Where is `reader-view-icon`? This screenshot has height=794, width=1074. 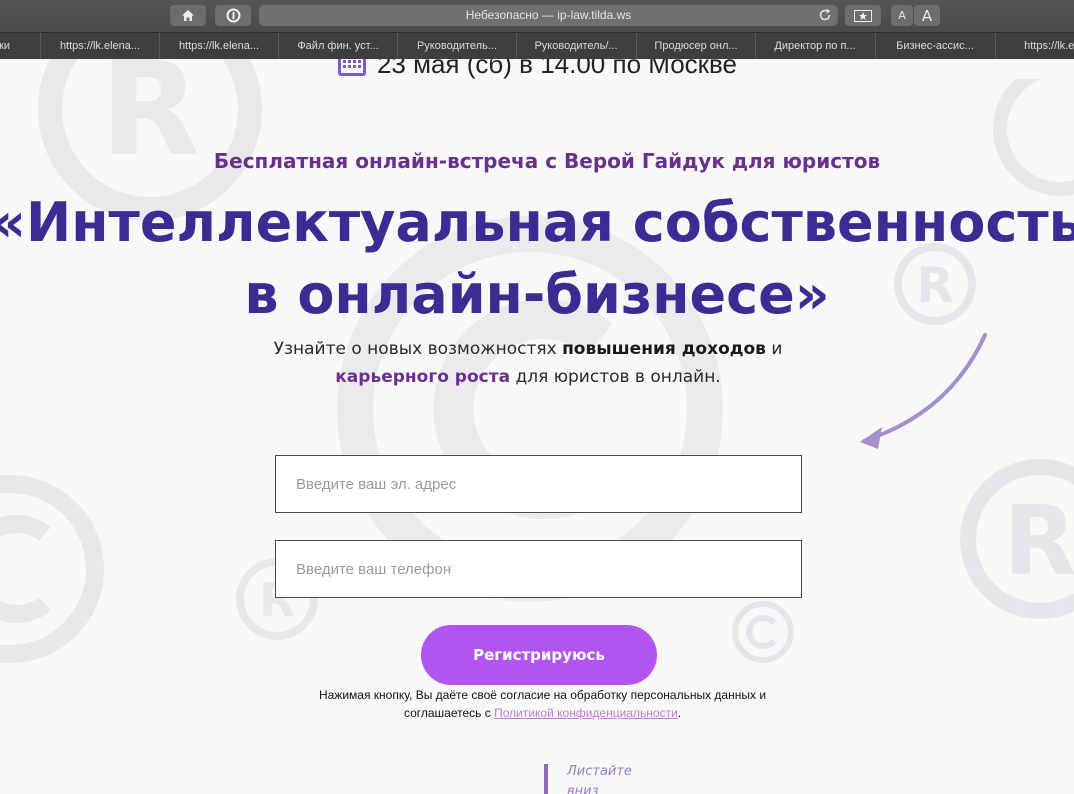
reader-view-icon is located at coordinates (863, 15).